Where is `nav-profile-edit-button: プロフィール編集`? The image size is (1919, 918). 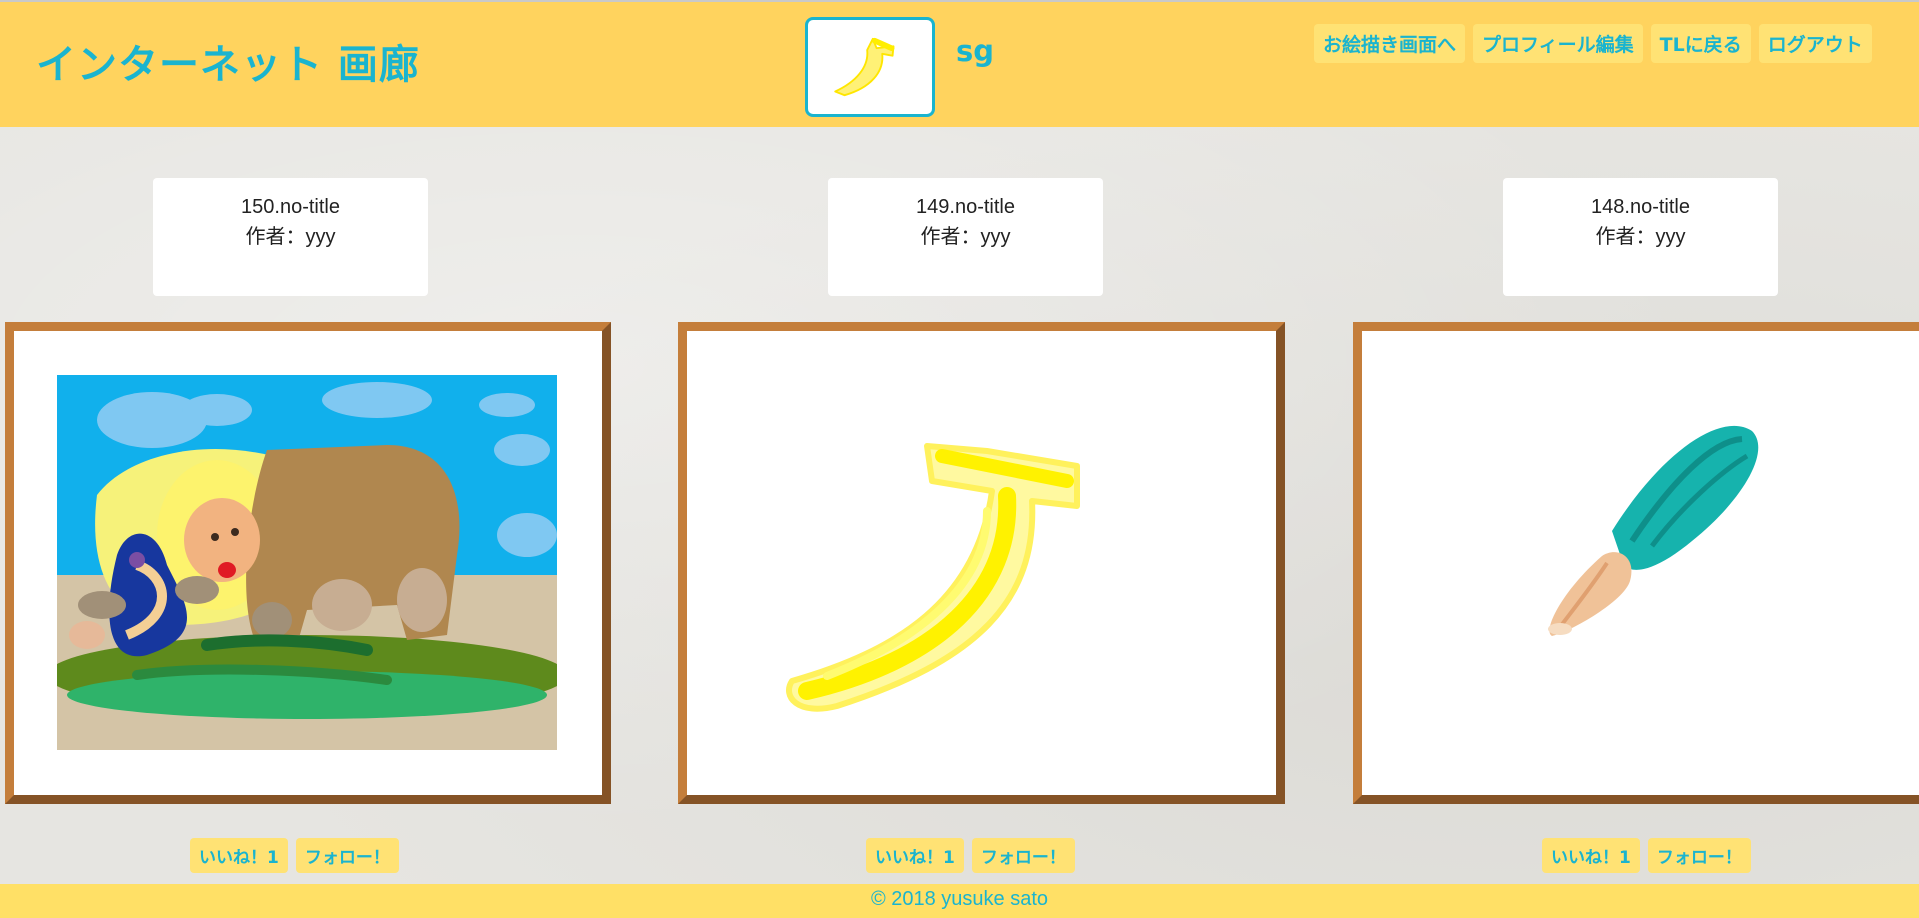 nav-profile-edit-button: プロフィール編集 is located at coordinates (1558, 43).